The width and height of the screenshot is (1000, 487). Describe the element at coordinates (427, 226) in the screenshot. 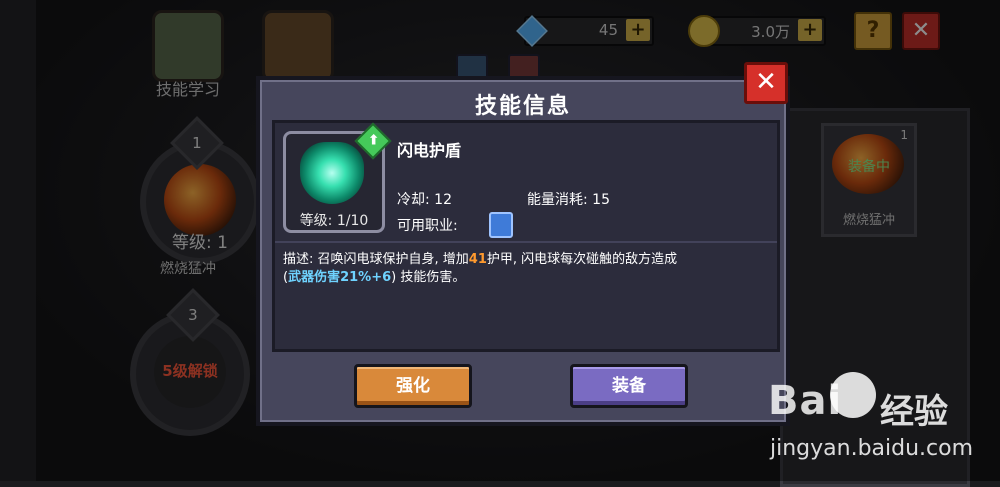

I see `class-label: 可用职业:` at that location.